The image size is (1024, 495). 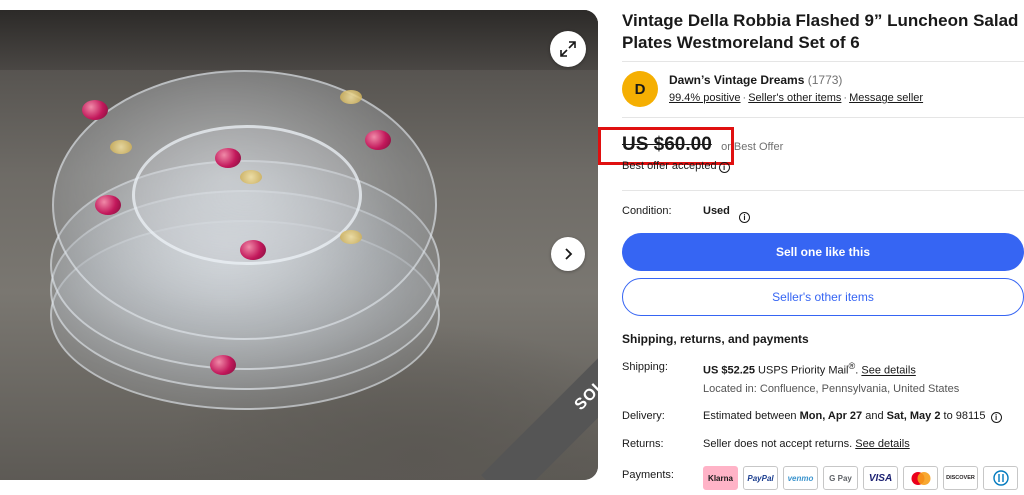 What do you see at coordinates (823, 190) in the screenshot?
I see `divider` at bounding box center [823, 190].